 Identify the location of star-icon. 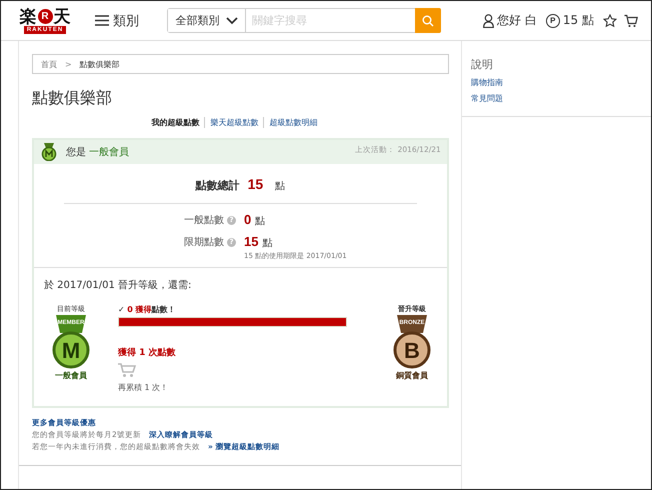
(609, 21).